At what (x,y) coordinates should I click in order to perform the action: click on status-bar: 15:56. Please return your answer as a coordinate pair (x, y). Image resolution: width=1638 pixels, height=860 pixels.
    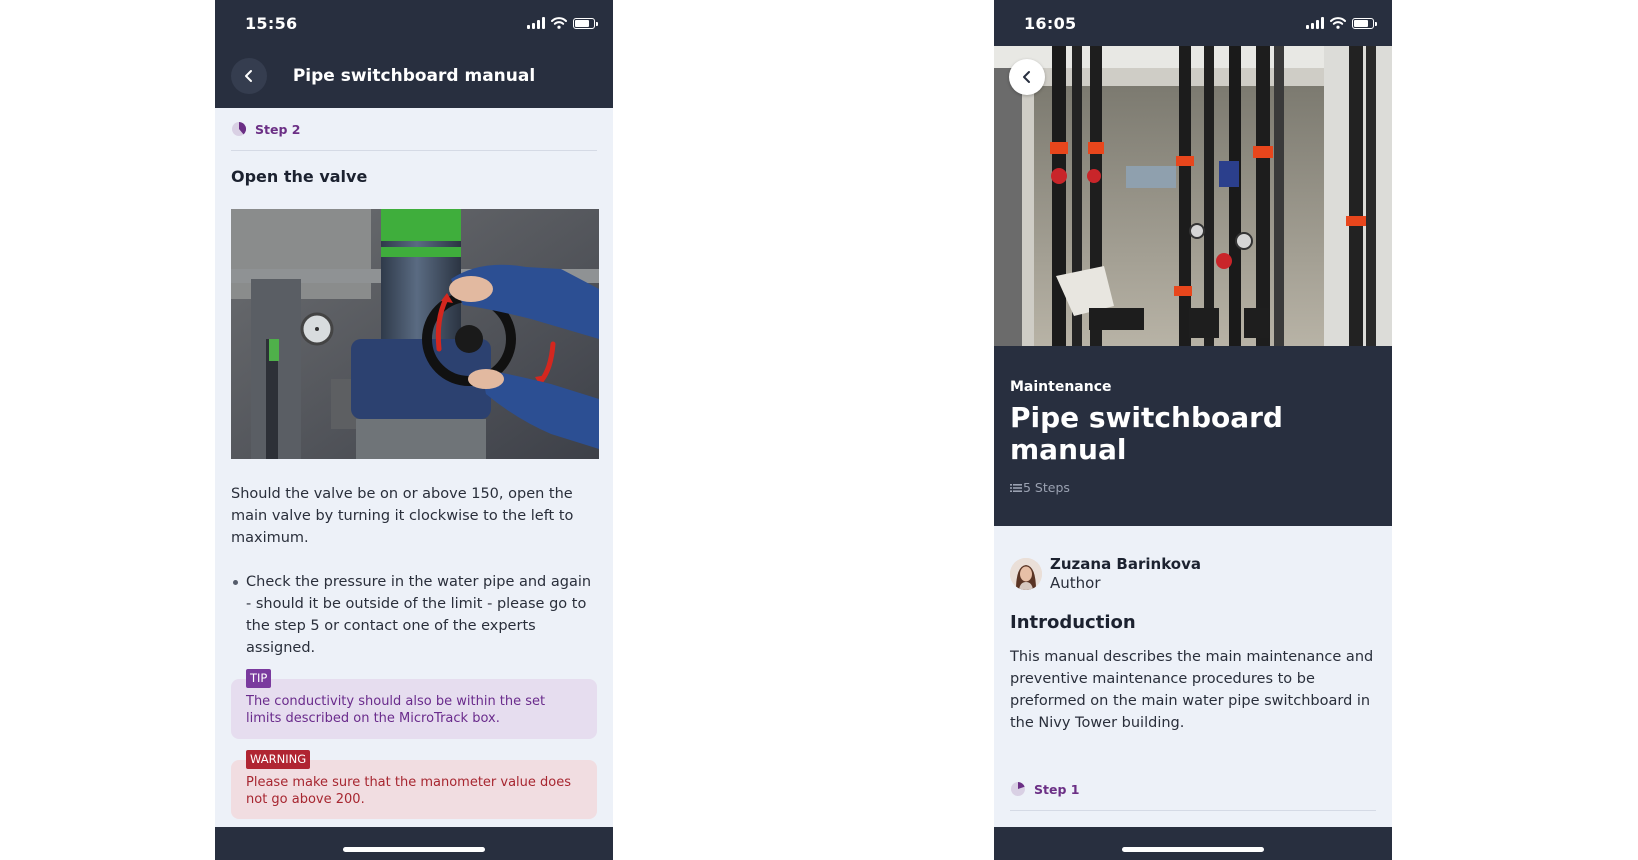
    Looking at the image, I should click on (414, 23).